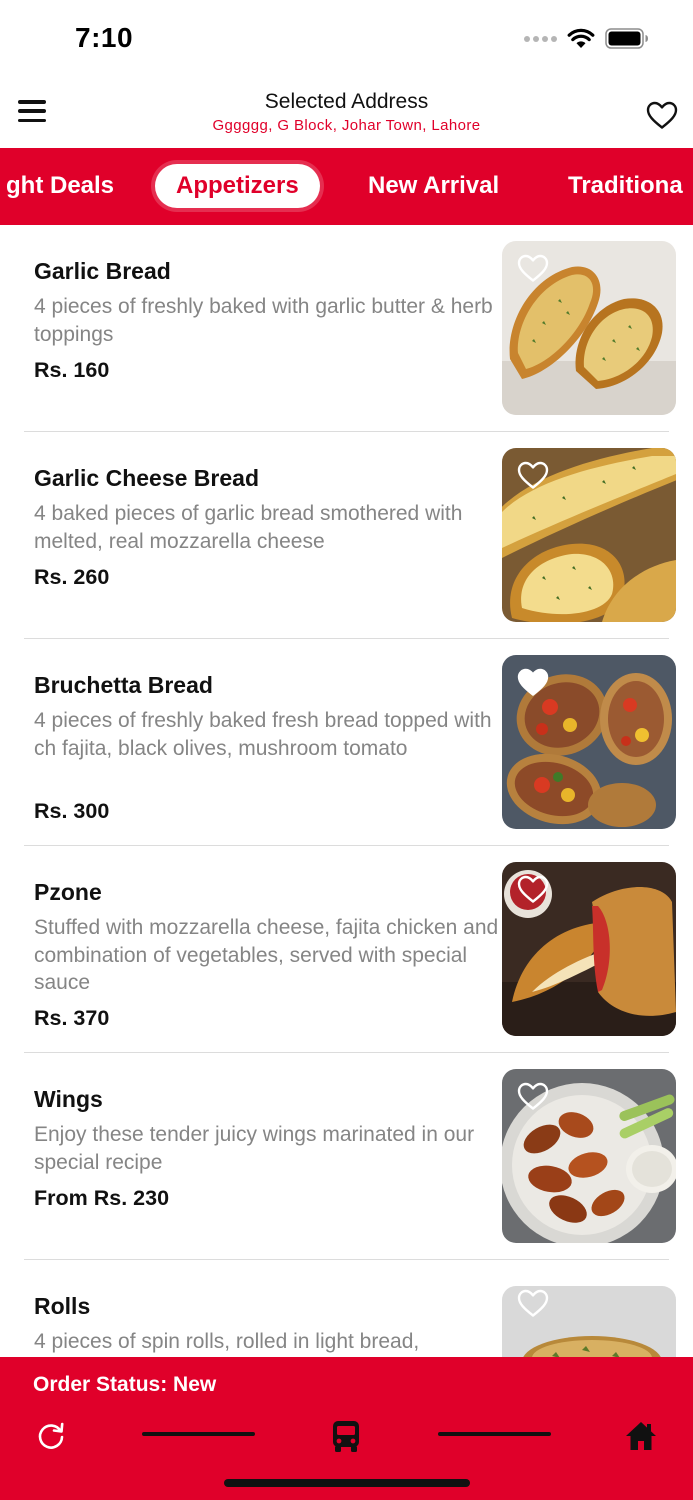 Image resolution: width=693 pixels, height=1500 pixels. Describe the element at coordinates (32, 111) in the screenshot. I see `hamburger-menu-icon` at that location.